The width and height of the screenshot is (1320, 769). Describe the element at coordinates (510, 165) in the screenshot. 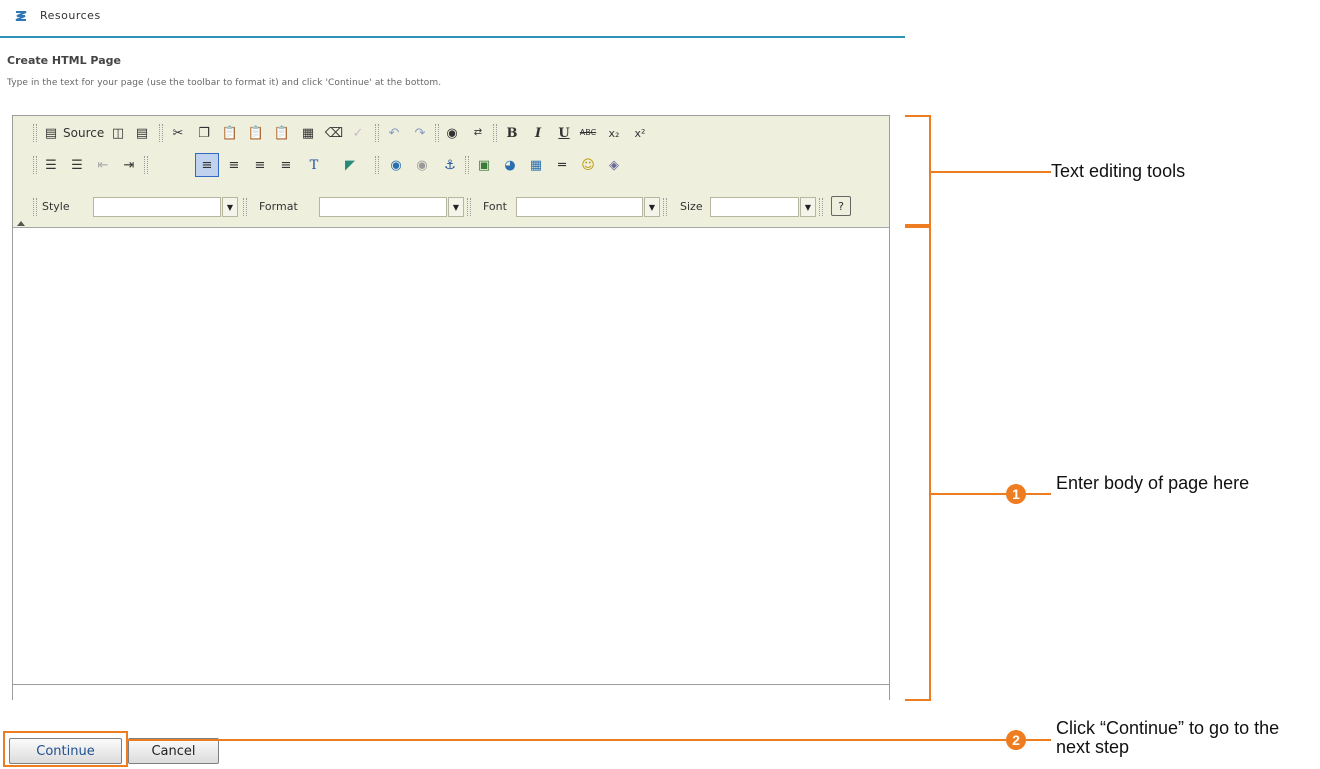

I see `flash-icon: ◕` at that location.